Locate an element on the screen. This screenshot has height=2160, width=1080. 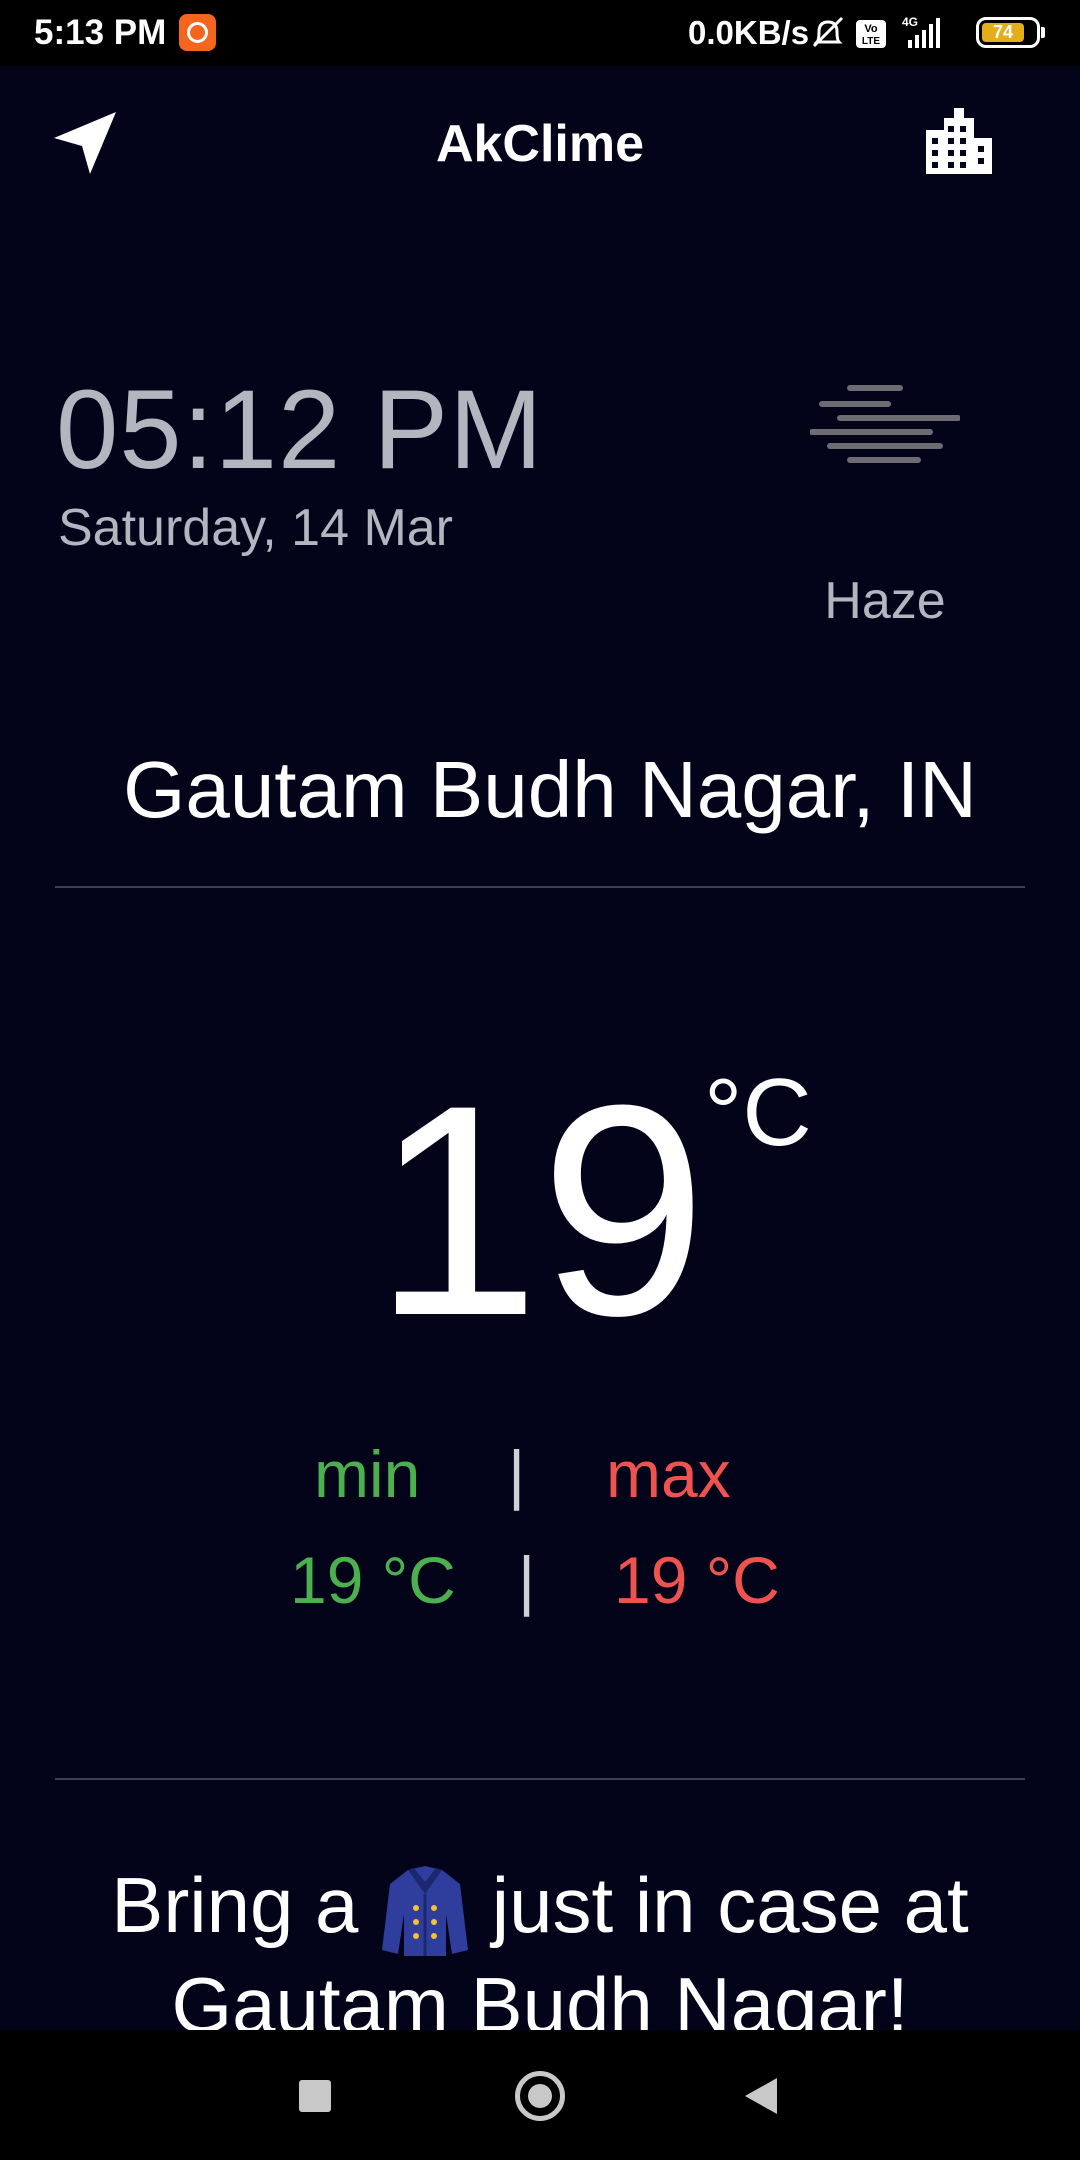
max-value: 19 °C is located at coordinates (697, 1580).